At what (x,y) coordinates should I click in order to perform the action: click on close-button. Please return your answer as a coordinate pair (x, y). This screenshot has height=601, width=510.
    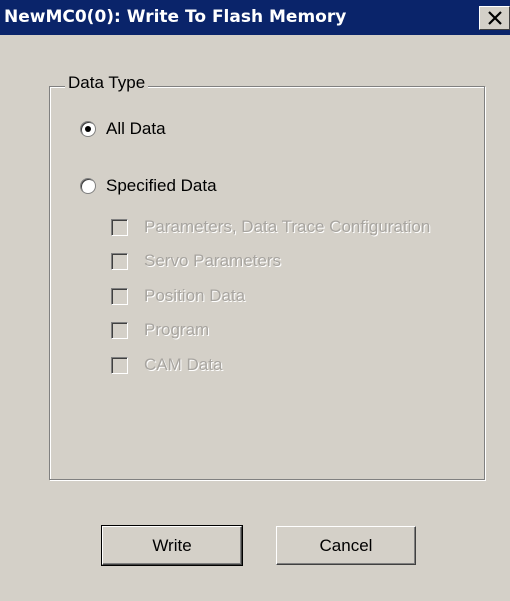
    Looking at the image, I should click on (494, 18).